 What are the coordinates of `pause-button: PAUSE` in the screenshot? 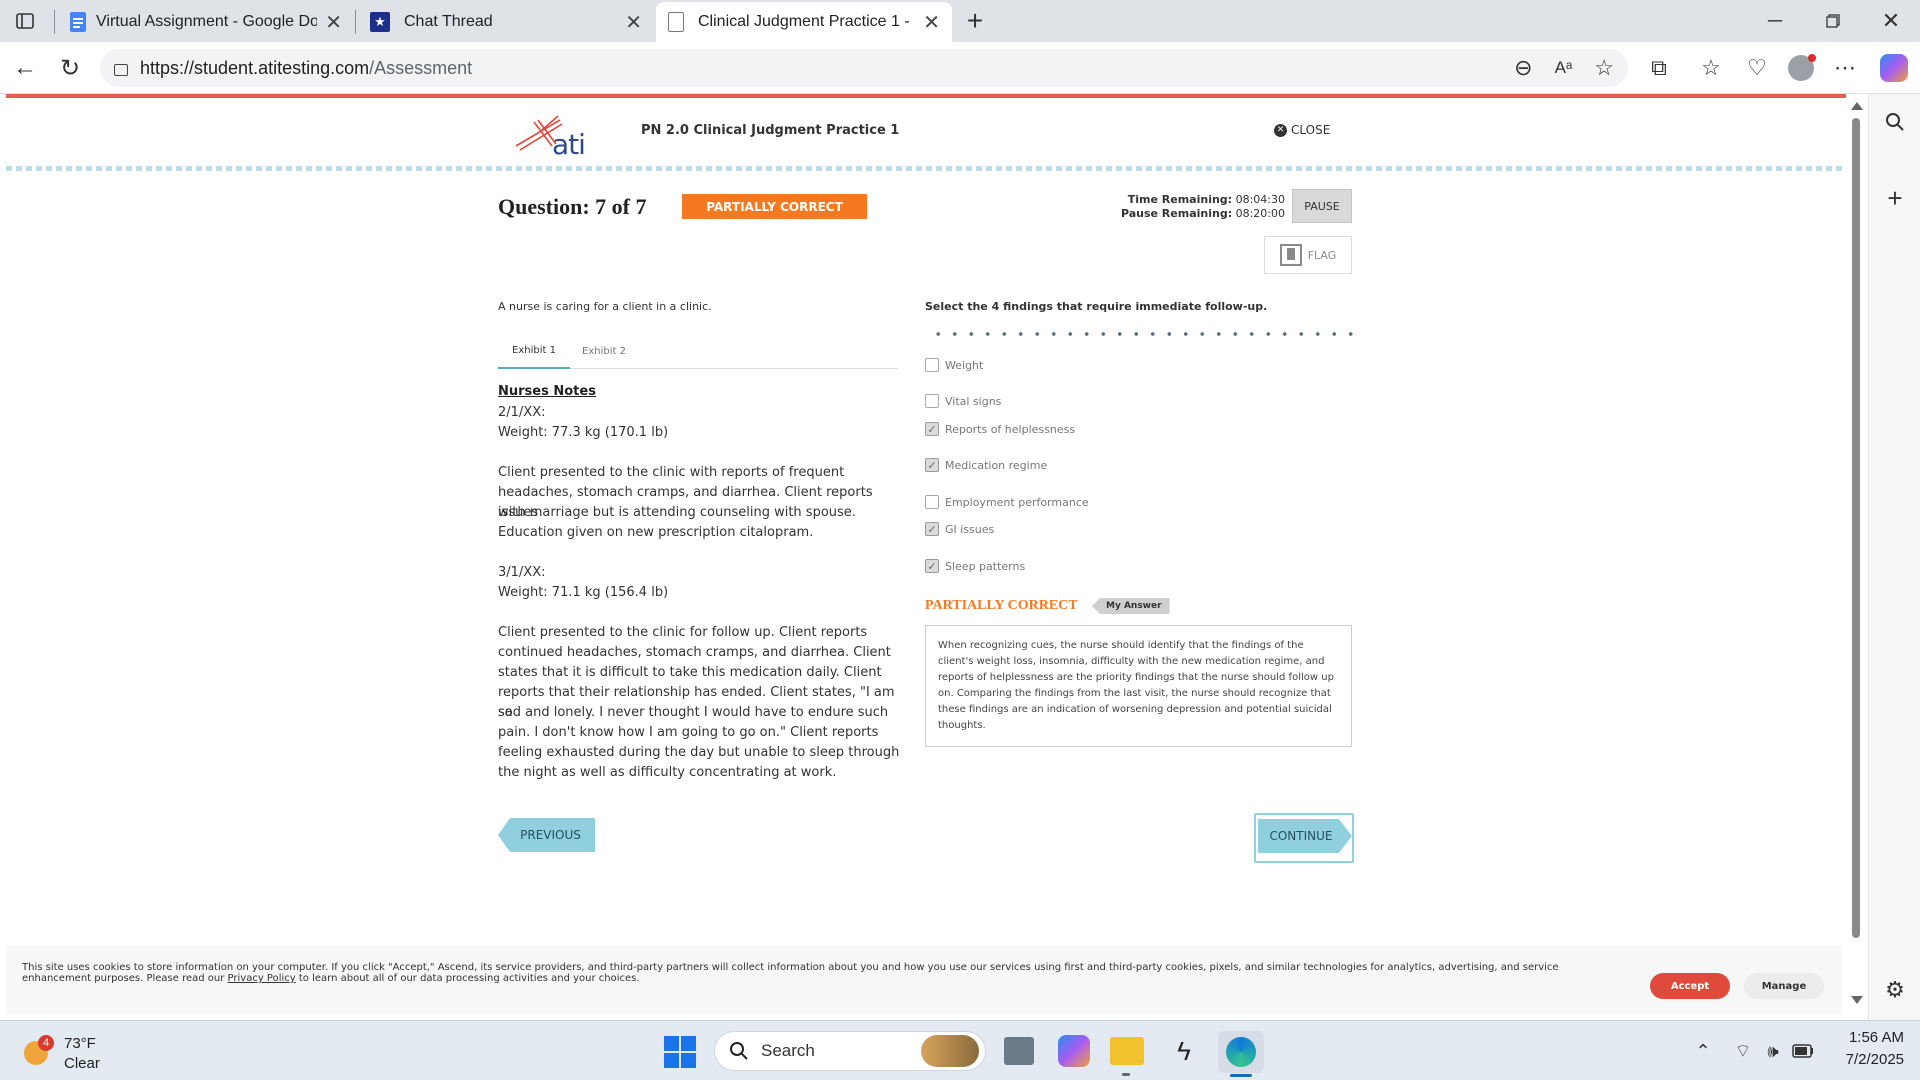 It's located at (1322, 206).